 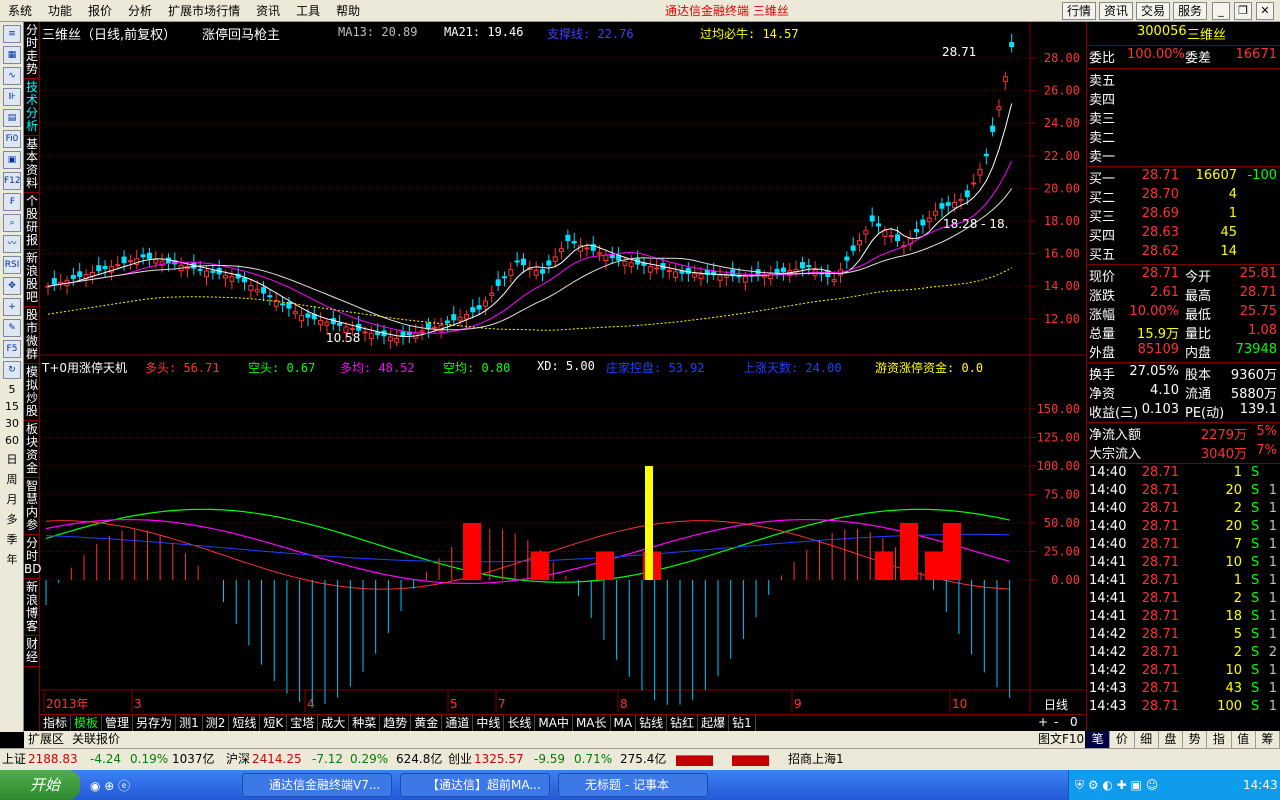 What do you see at coordinates (60, 11) in the screenshot?
I see `menu-function: 功能` at bounding box center [60, 11].